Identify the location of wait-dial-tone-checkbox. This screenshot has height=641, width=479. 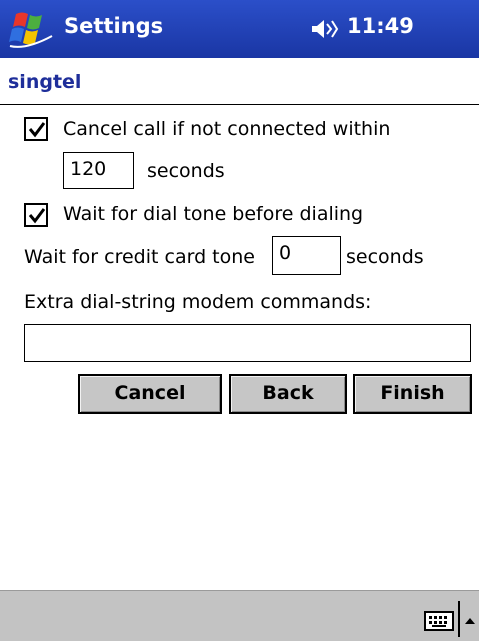
(36, 215).